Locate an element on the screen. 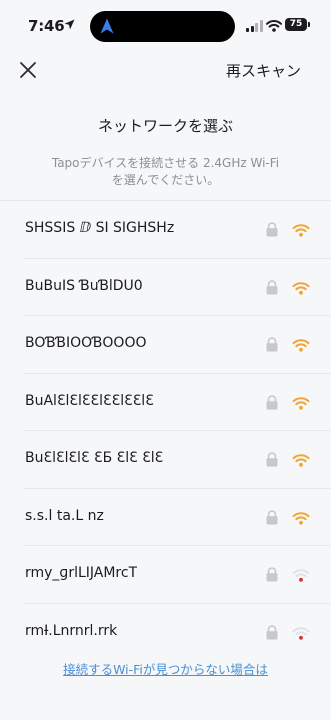 The width and height of the screenshot is (331, 720). cellular-signal-icon is located at coordinates (254, 26).